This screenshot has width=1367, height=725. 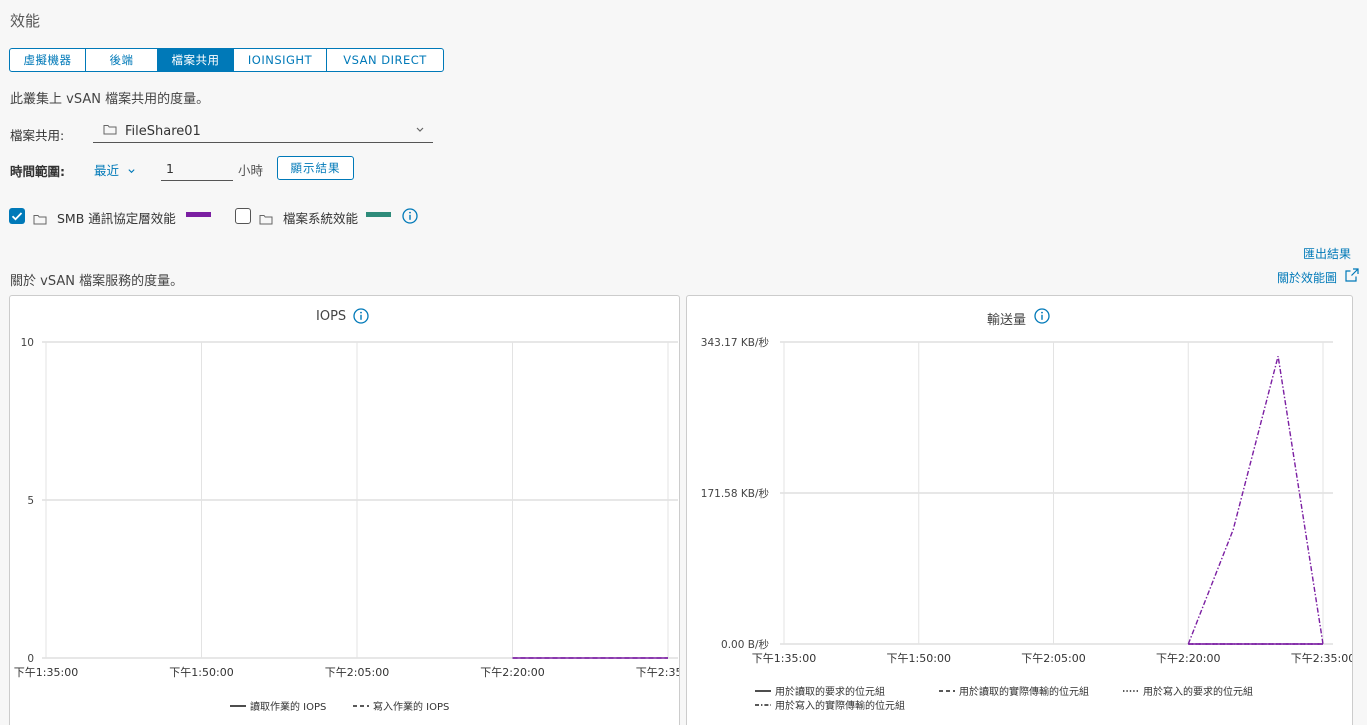 I want to click on fs-checkbox, so click(x=243, y=216).